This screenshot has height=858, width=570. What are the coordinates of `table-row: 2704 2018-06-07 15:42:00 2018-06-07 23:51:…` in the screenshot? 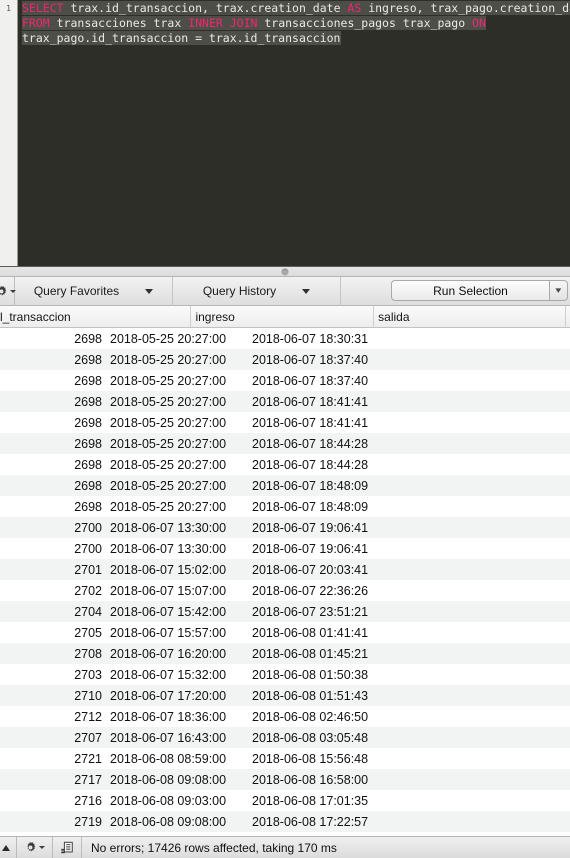 It's located at (285, 612).